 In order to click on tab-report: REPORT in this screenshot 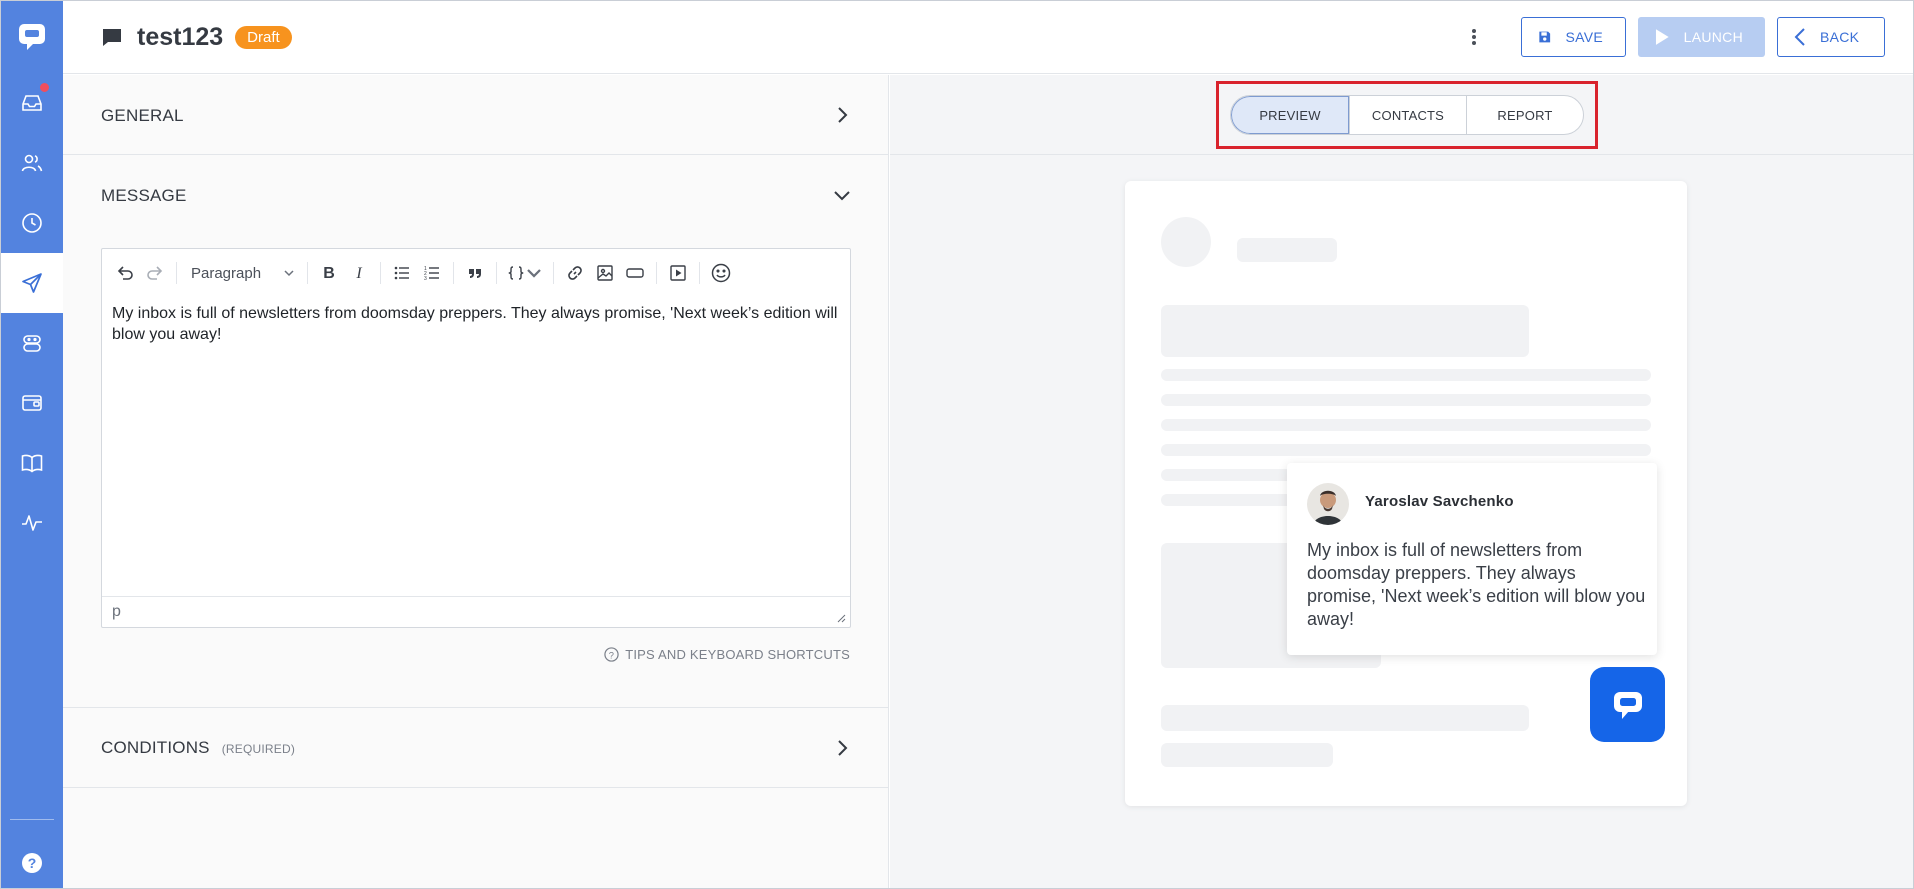, I will do `click(1524, 115)`.